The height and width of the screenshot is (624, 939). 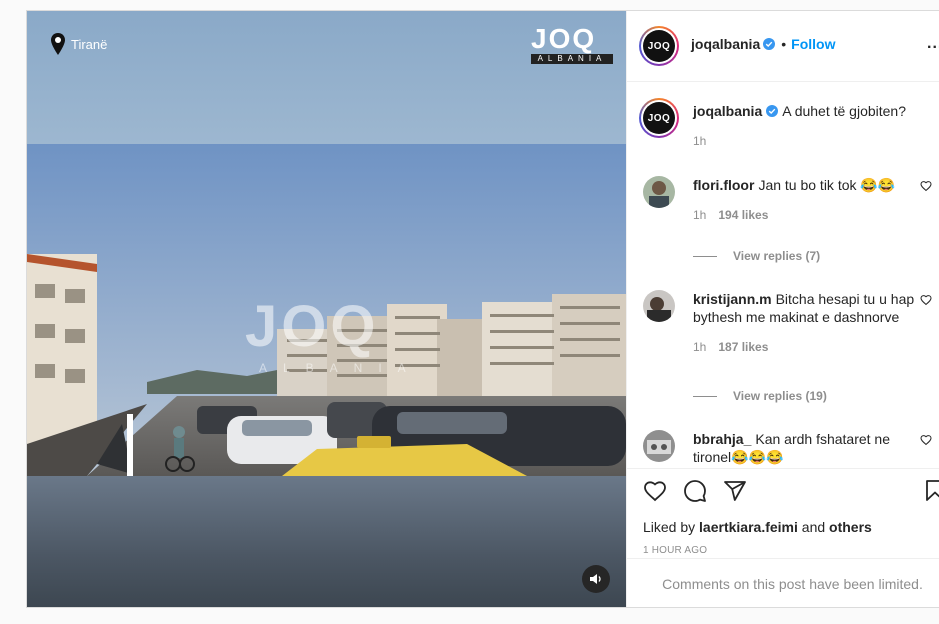 I want to click on caption-username: joqalbania, so click(x=727, y=111).